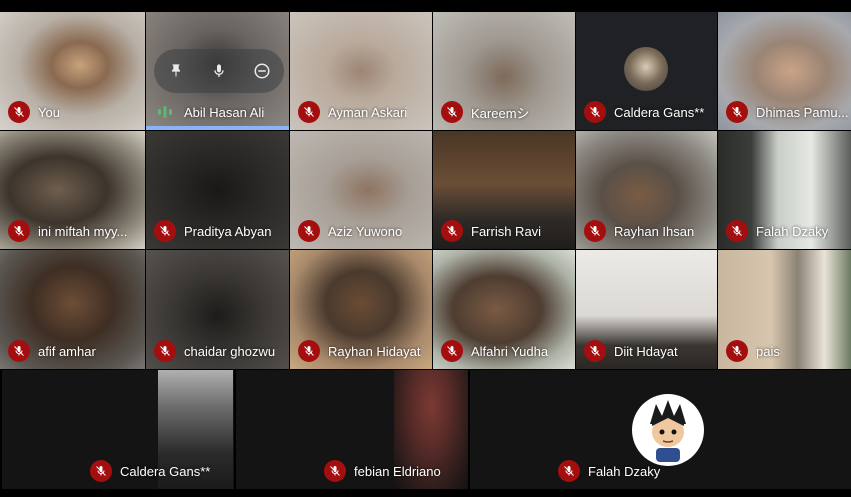 Image resolution: width=851 pixels, height=497 pixels. What do you see at coordinates (397, 471) in the screenshot?
I see `participant-name: febian Eldriano` at bounding box center [397, 471].